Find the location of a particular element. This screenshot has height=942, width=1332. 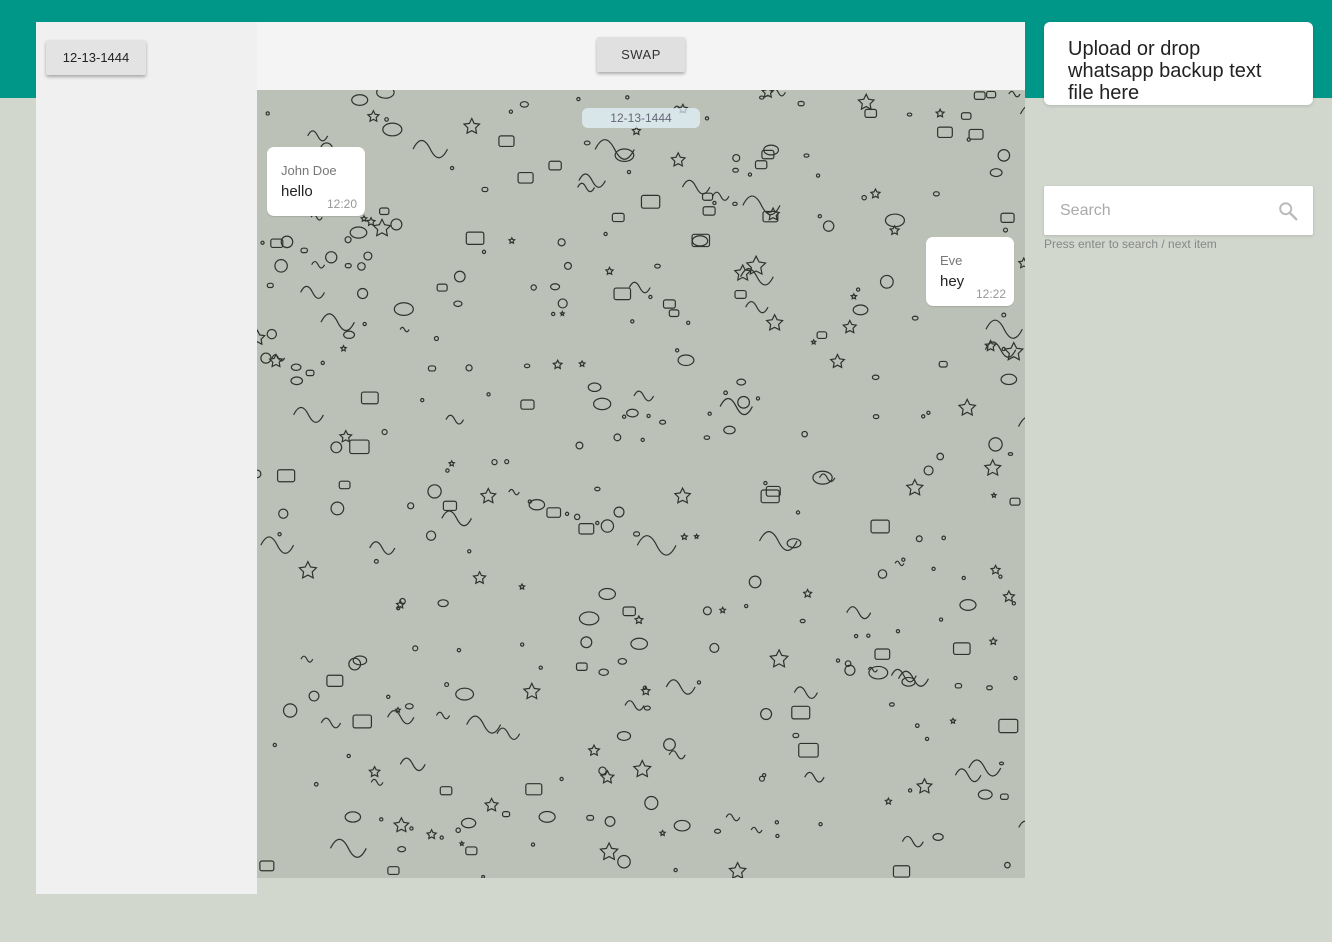

search-box is located at coordinates (1178, 210).